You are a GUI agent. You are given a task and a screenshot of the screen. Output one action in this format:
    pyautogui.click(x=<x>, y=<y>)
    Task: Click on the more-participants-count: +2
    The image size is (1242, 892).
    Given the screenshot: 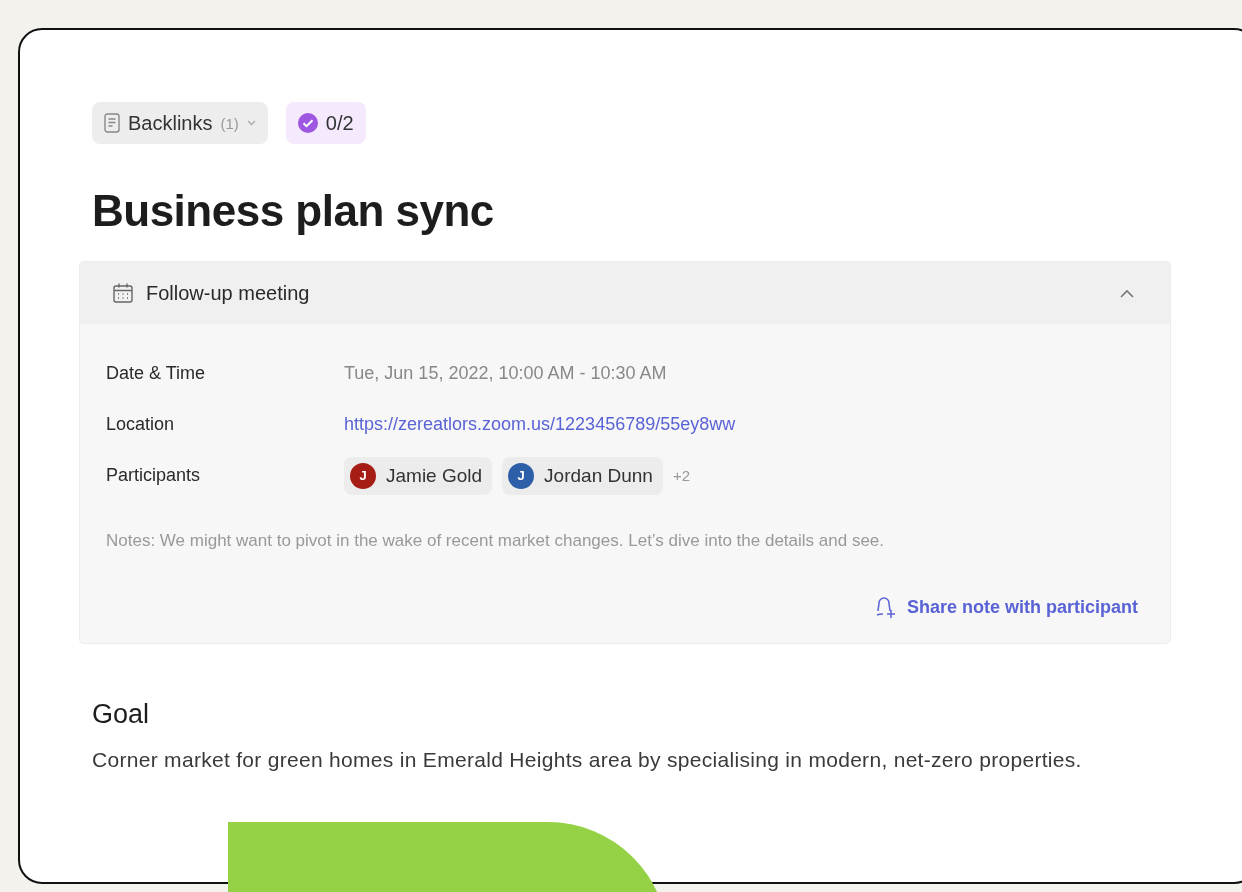 What is the action you would take?
    pyautogui.click(x=681, y=475)
    